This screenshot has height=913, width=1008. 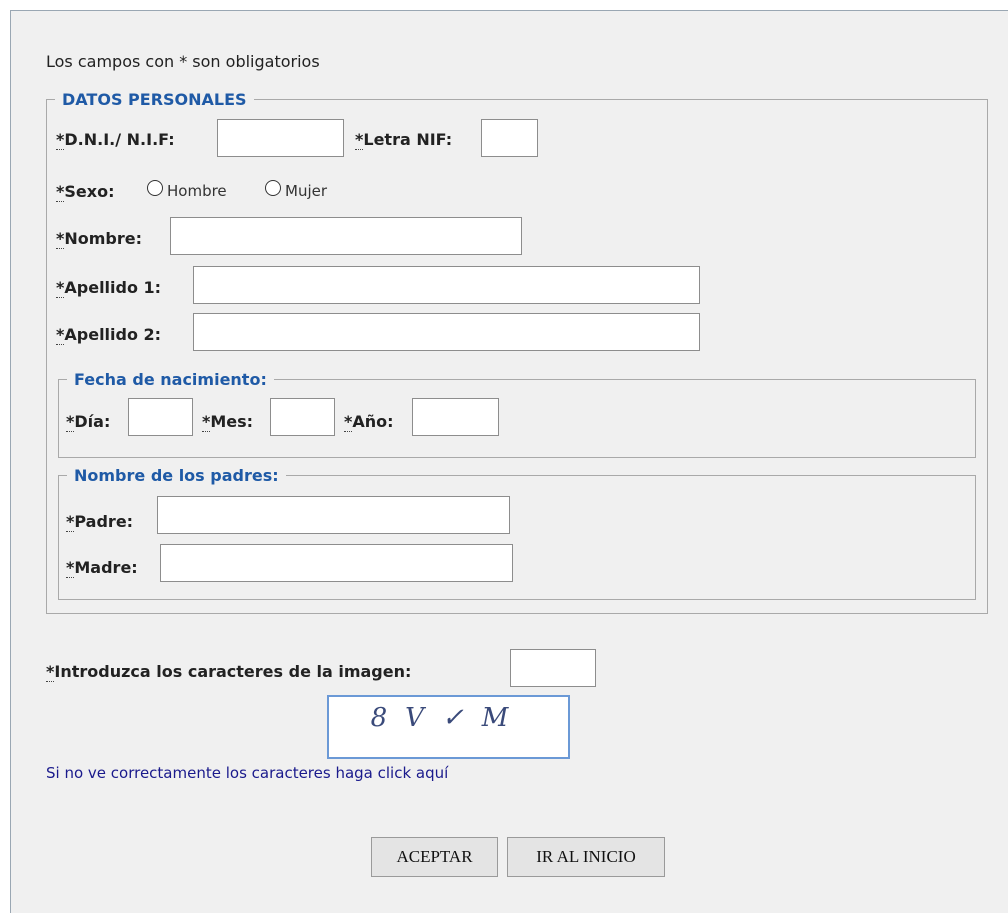 What do you see at coordinates (446, 332) in the screenshot?
I see `apellido2-input` at bounding box center [446, 332].